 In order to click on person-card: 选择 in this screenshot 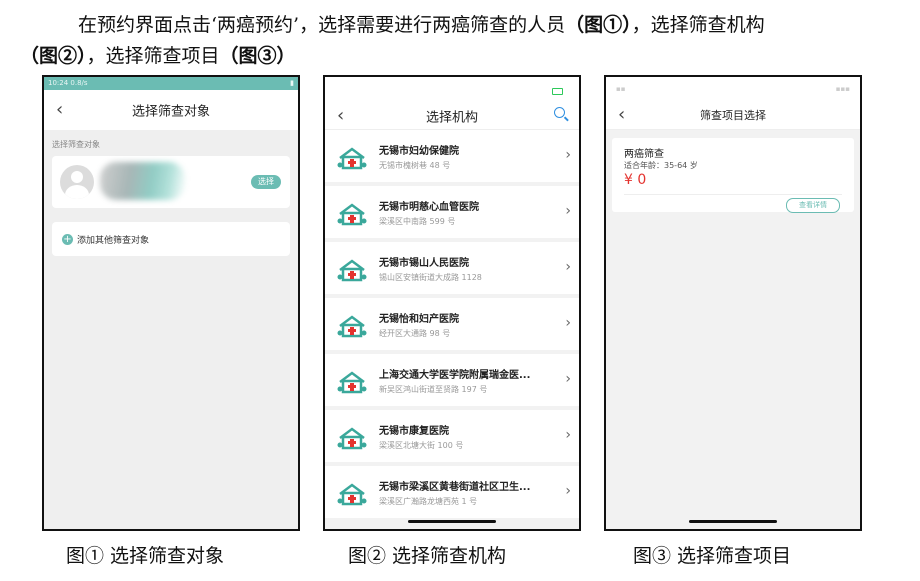, I will do `click(171, 182)`.